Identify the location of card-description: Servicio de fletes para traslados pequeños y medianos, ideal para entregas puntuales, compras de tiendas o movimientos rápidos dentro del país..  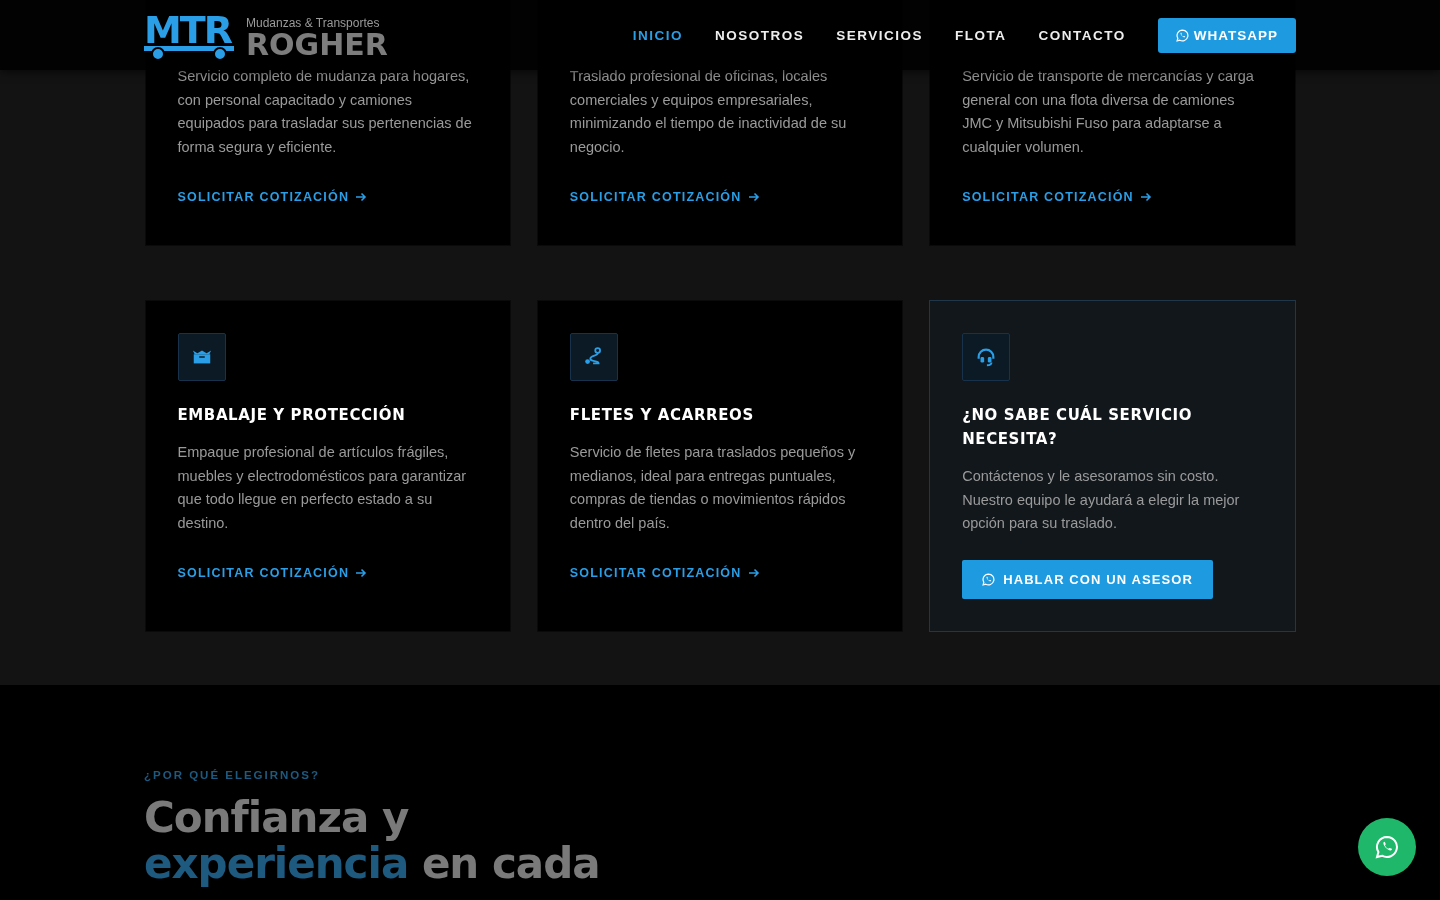
(713, 488).